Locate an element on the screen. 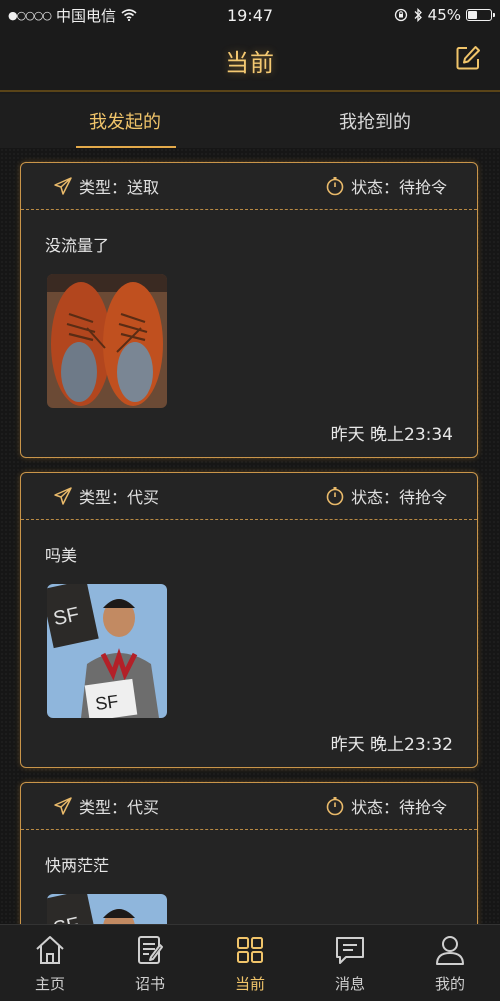  orientation-lock-icon is located at coordinates (400, 15).